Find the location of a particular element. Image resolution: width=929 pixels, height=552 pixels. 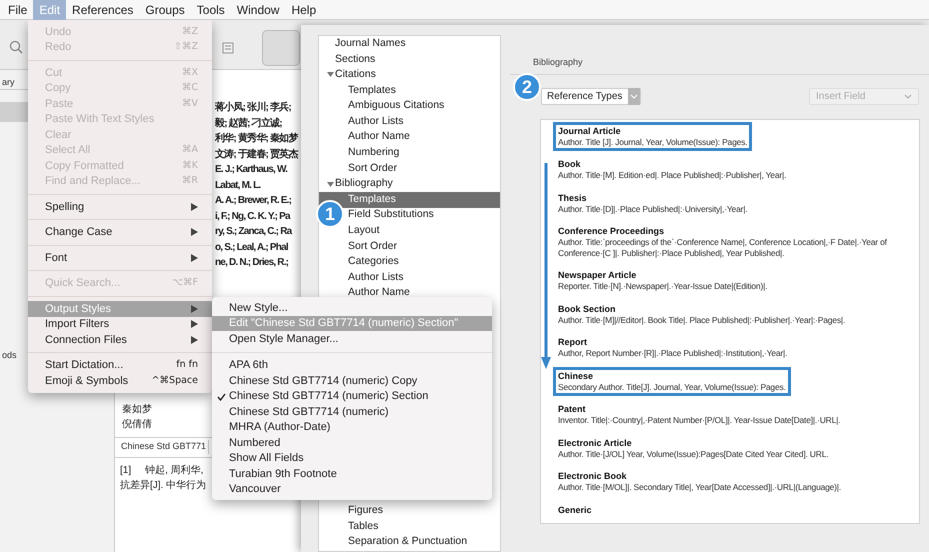

reference-type-name: Generic is located at coordinates (575, 510).